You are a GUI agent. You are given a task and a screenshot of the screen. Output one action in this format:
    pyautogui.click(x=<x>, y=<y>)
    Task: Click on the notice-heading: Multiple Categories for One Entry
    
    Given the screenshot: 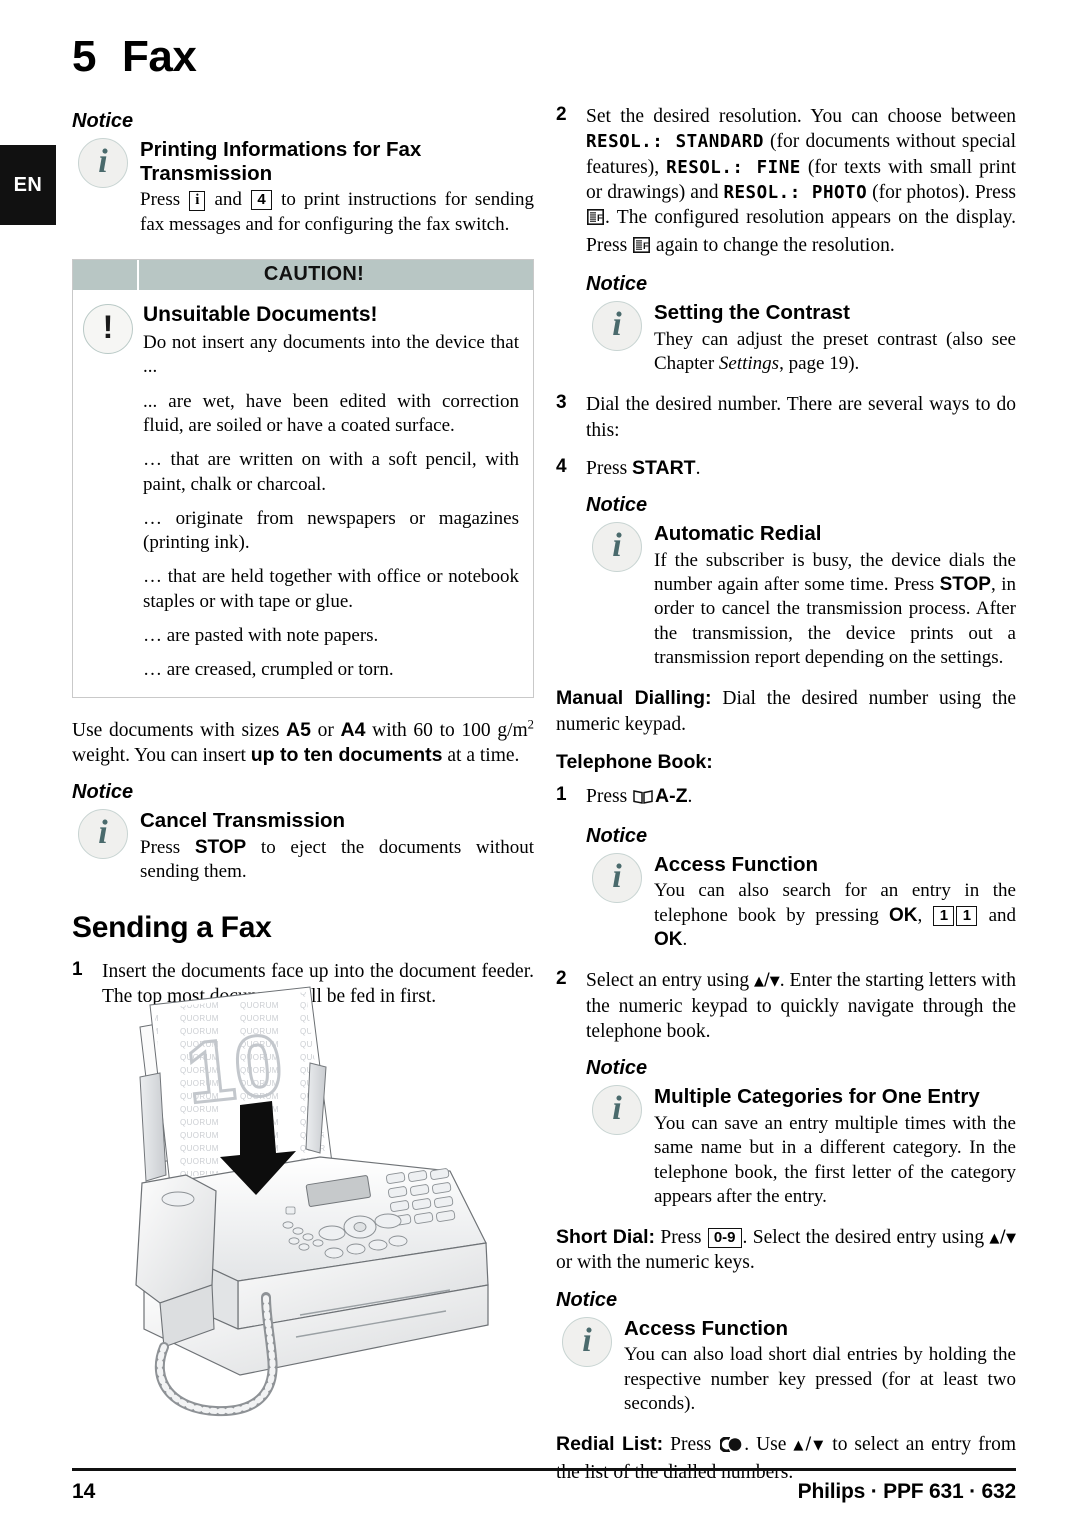 What is the action you would take?
    pyautogui.click(x=817, y=1097)
    